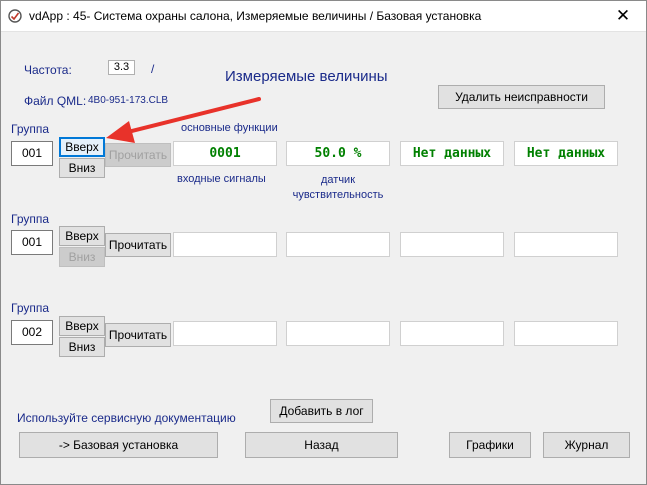  Describe the element at coordinates (15, 16) in the screenshot. I see `app-icon` at that location.